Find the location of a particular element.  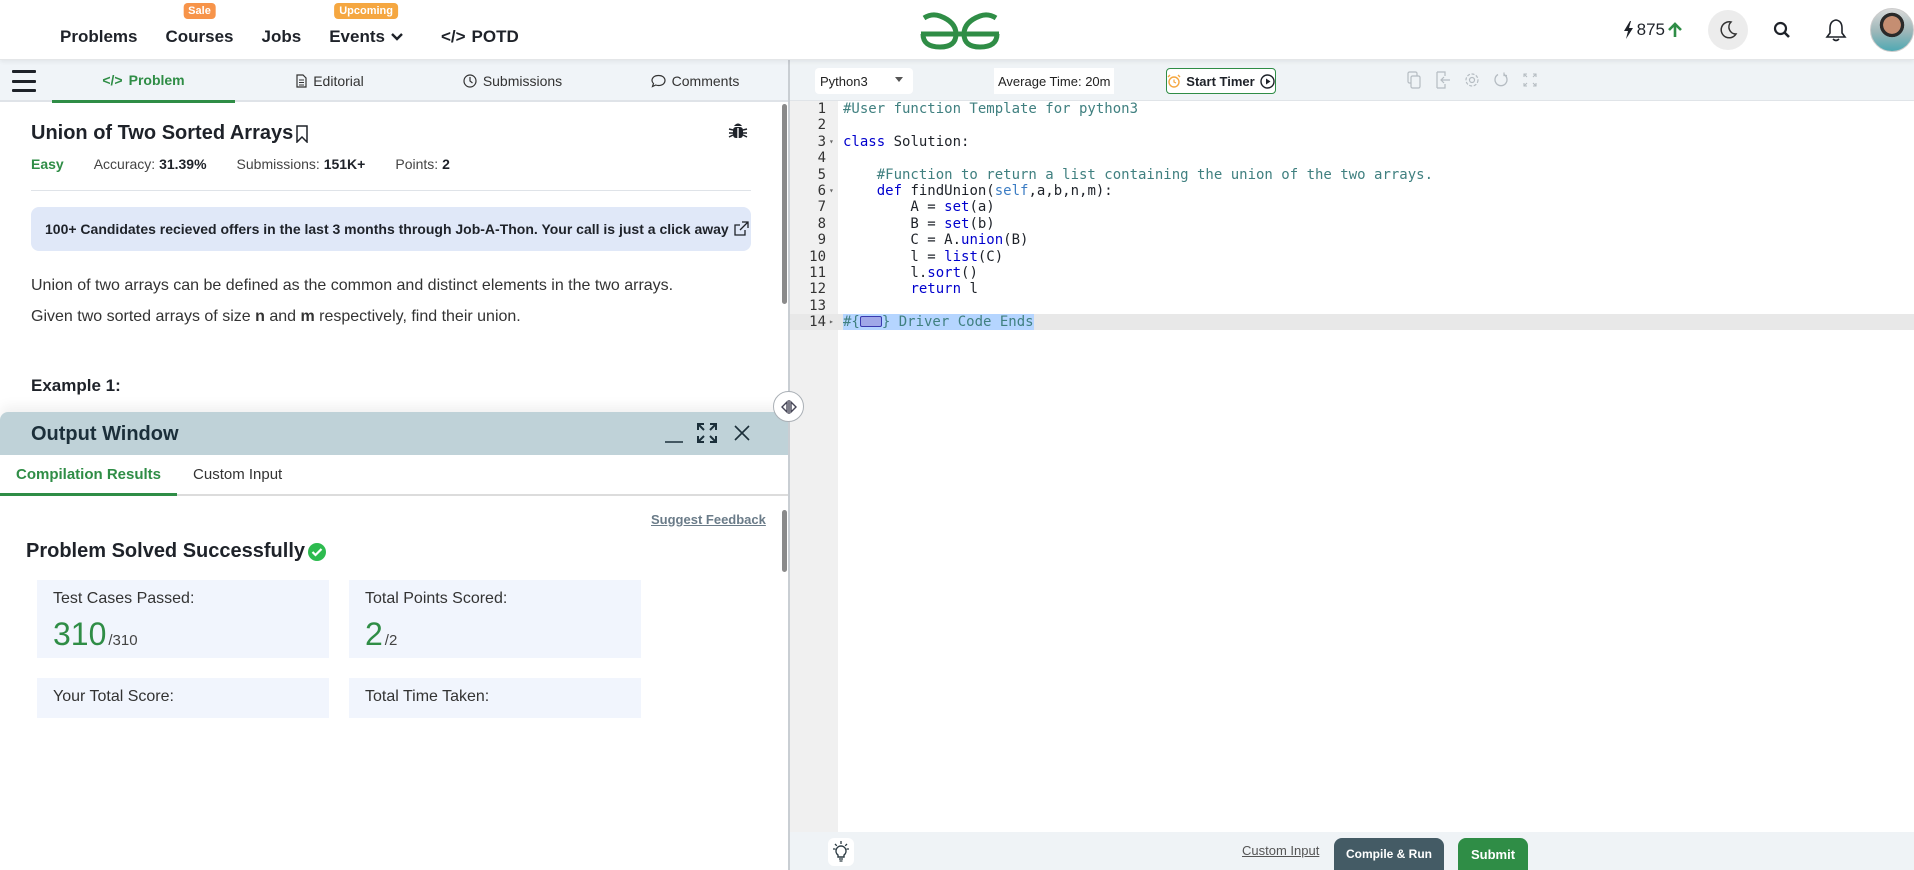

code-line: 11 l.sort() is located at coordinates (1352, 273).